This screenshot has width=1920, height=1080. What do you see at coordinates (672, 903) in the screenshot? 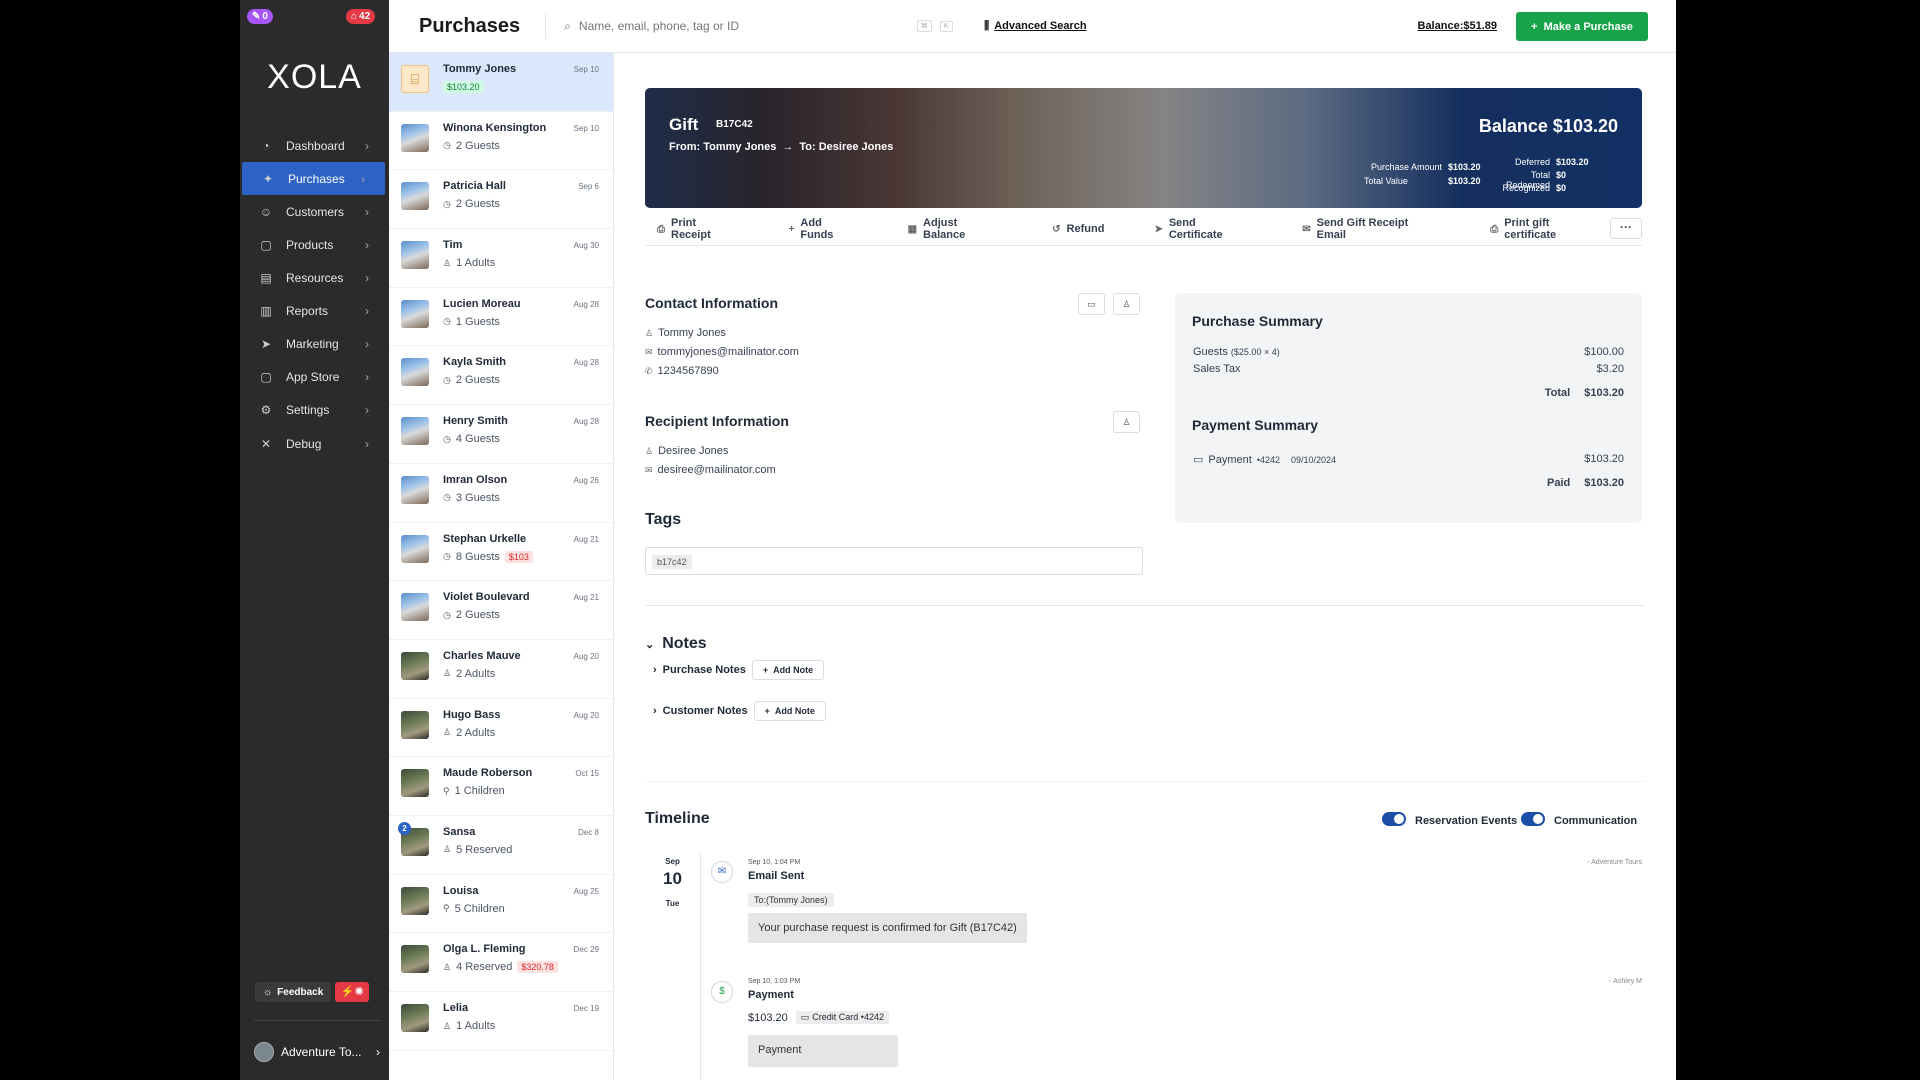
I see `timeline-weekday: Tue` at bounding box center [672, 903].